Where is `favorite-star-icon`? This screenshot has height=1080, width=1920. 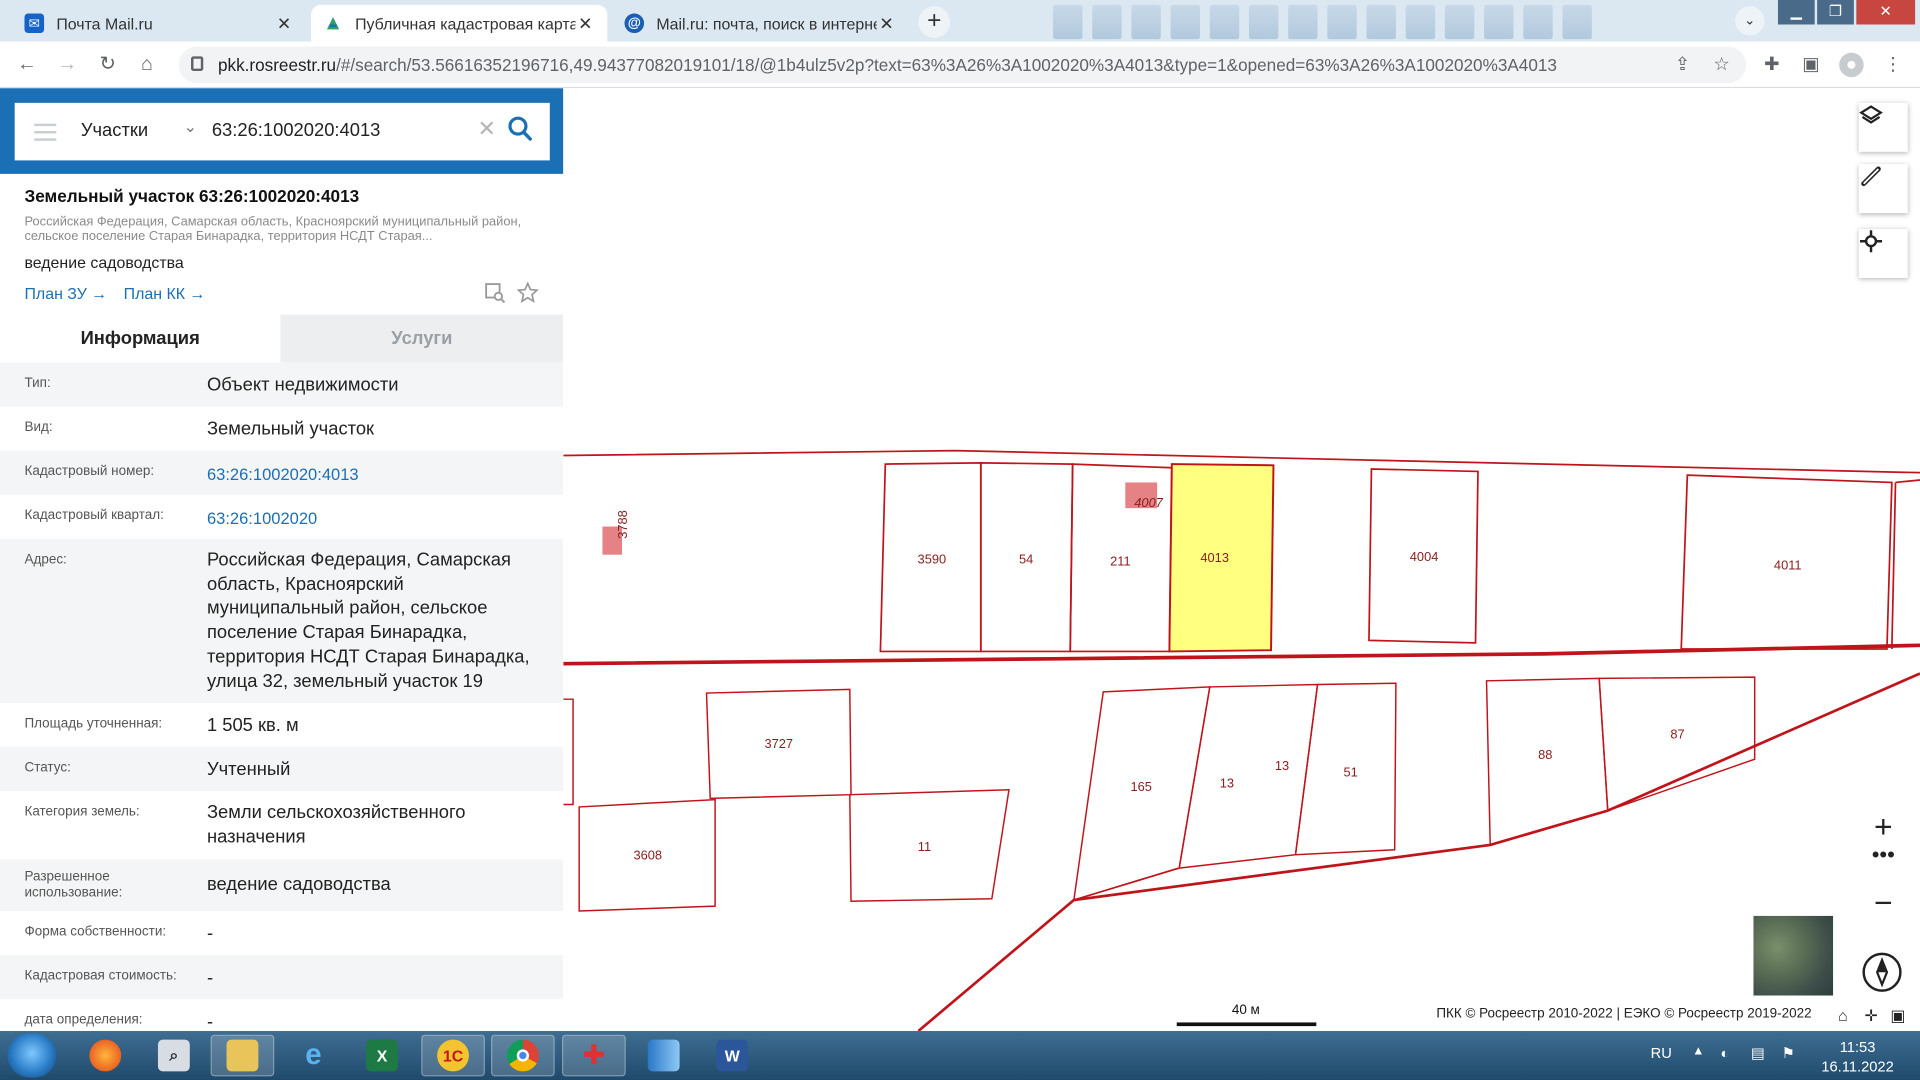 favorite-star-icon is located at coordinates (527, 292).